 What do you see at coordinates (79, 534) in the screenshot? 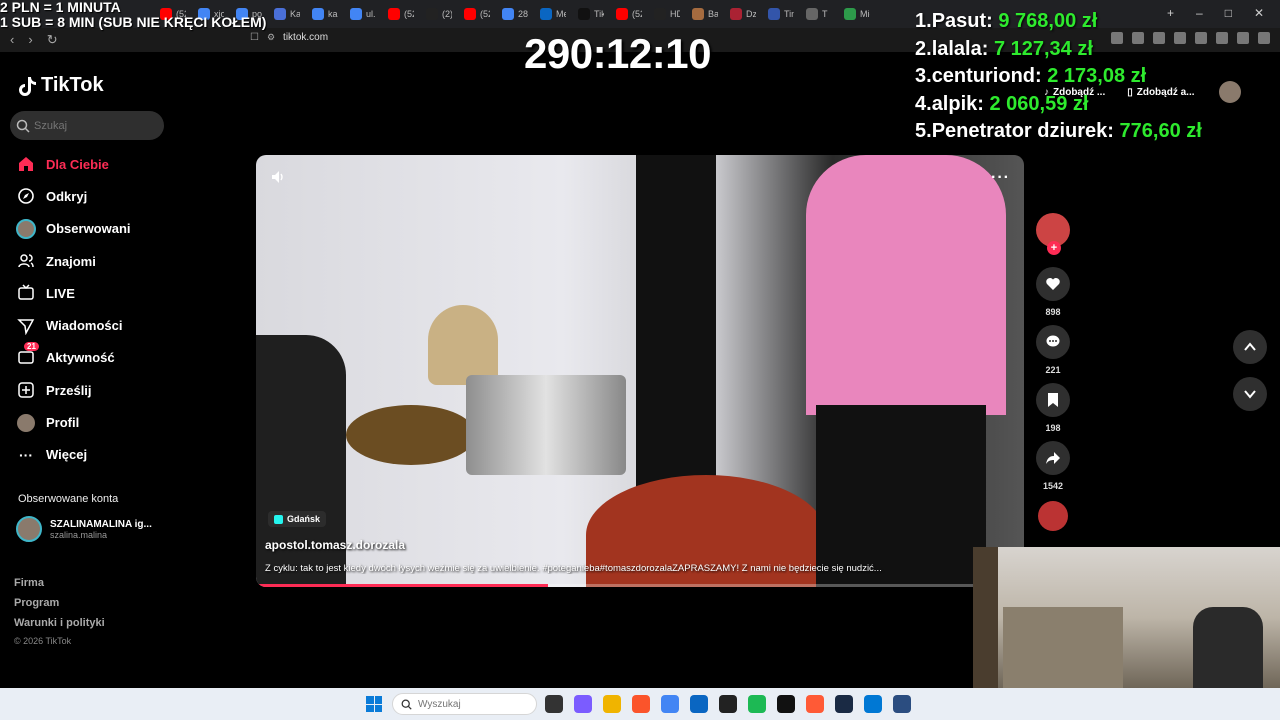
I see `account-handle: szalina.malina` at bounding box center [79, 534].